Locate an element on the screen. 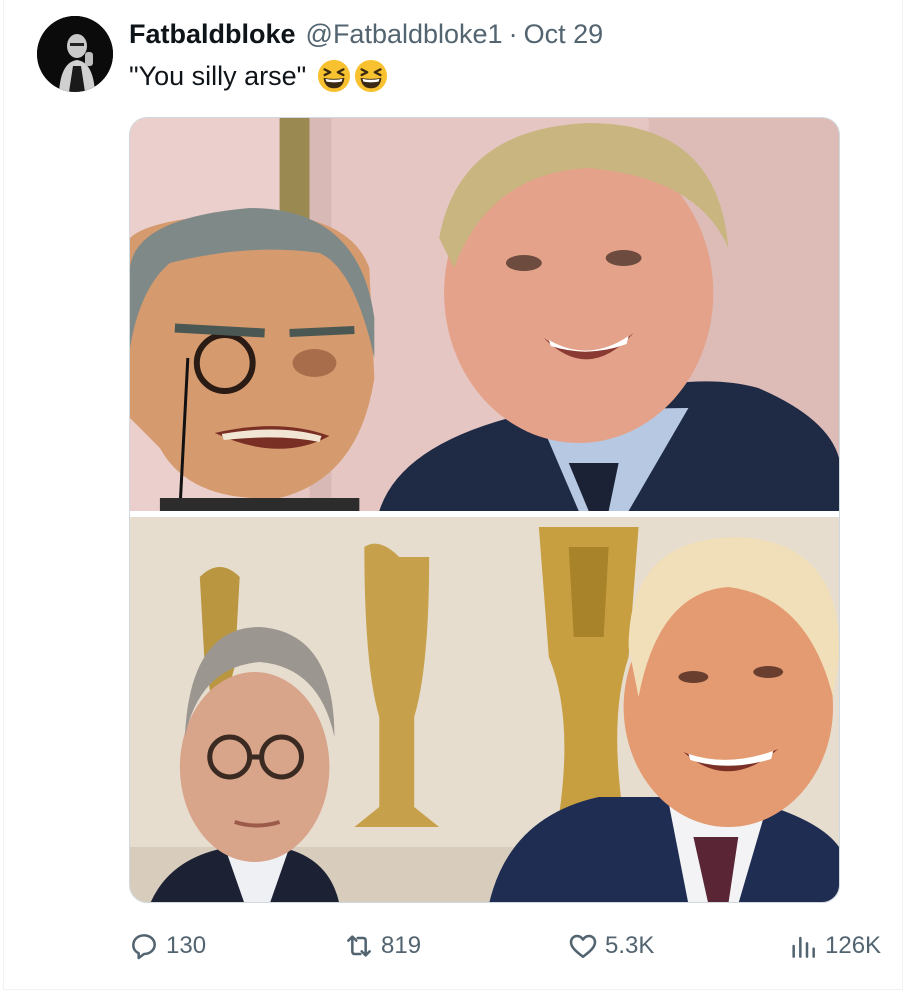 The height and width of the screenshot is (1000, 906). tweet-text-content: "You silly arse" is located at coordinates (218, 75).